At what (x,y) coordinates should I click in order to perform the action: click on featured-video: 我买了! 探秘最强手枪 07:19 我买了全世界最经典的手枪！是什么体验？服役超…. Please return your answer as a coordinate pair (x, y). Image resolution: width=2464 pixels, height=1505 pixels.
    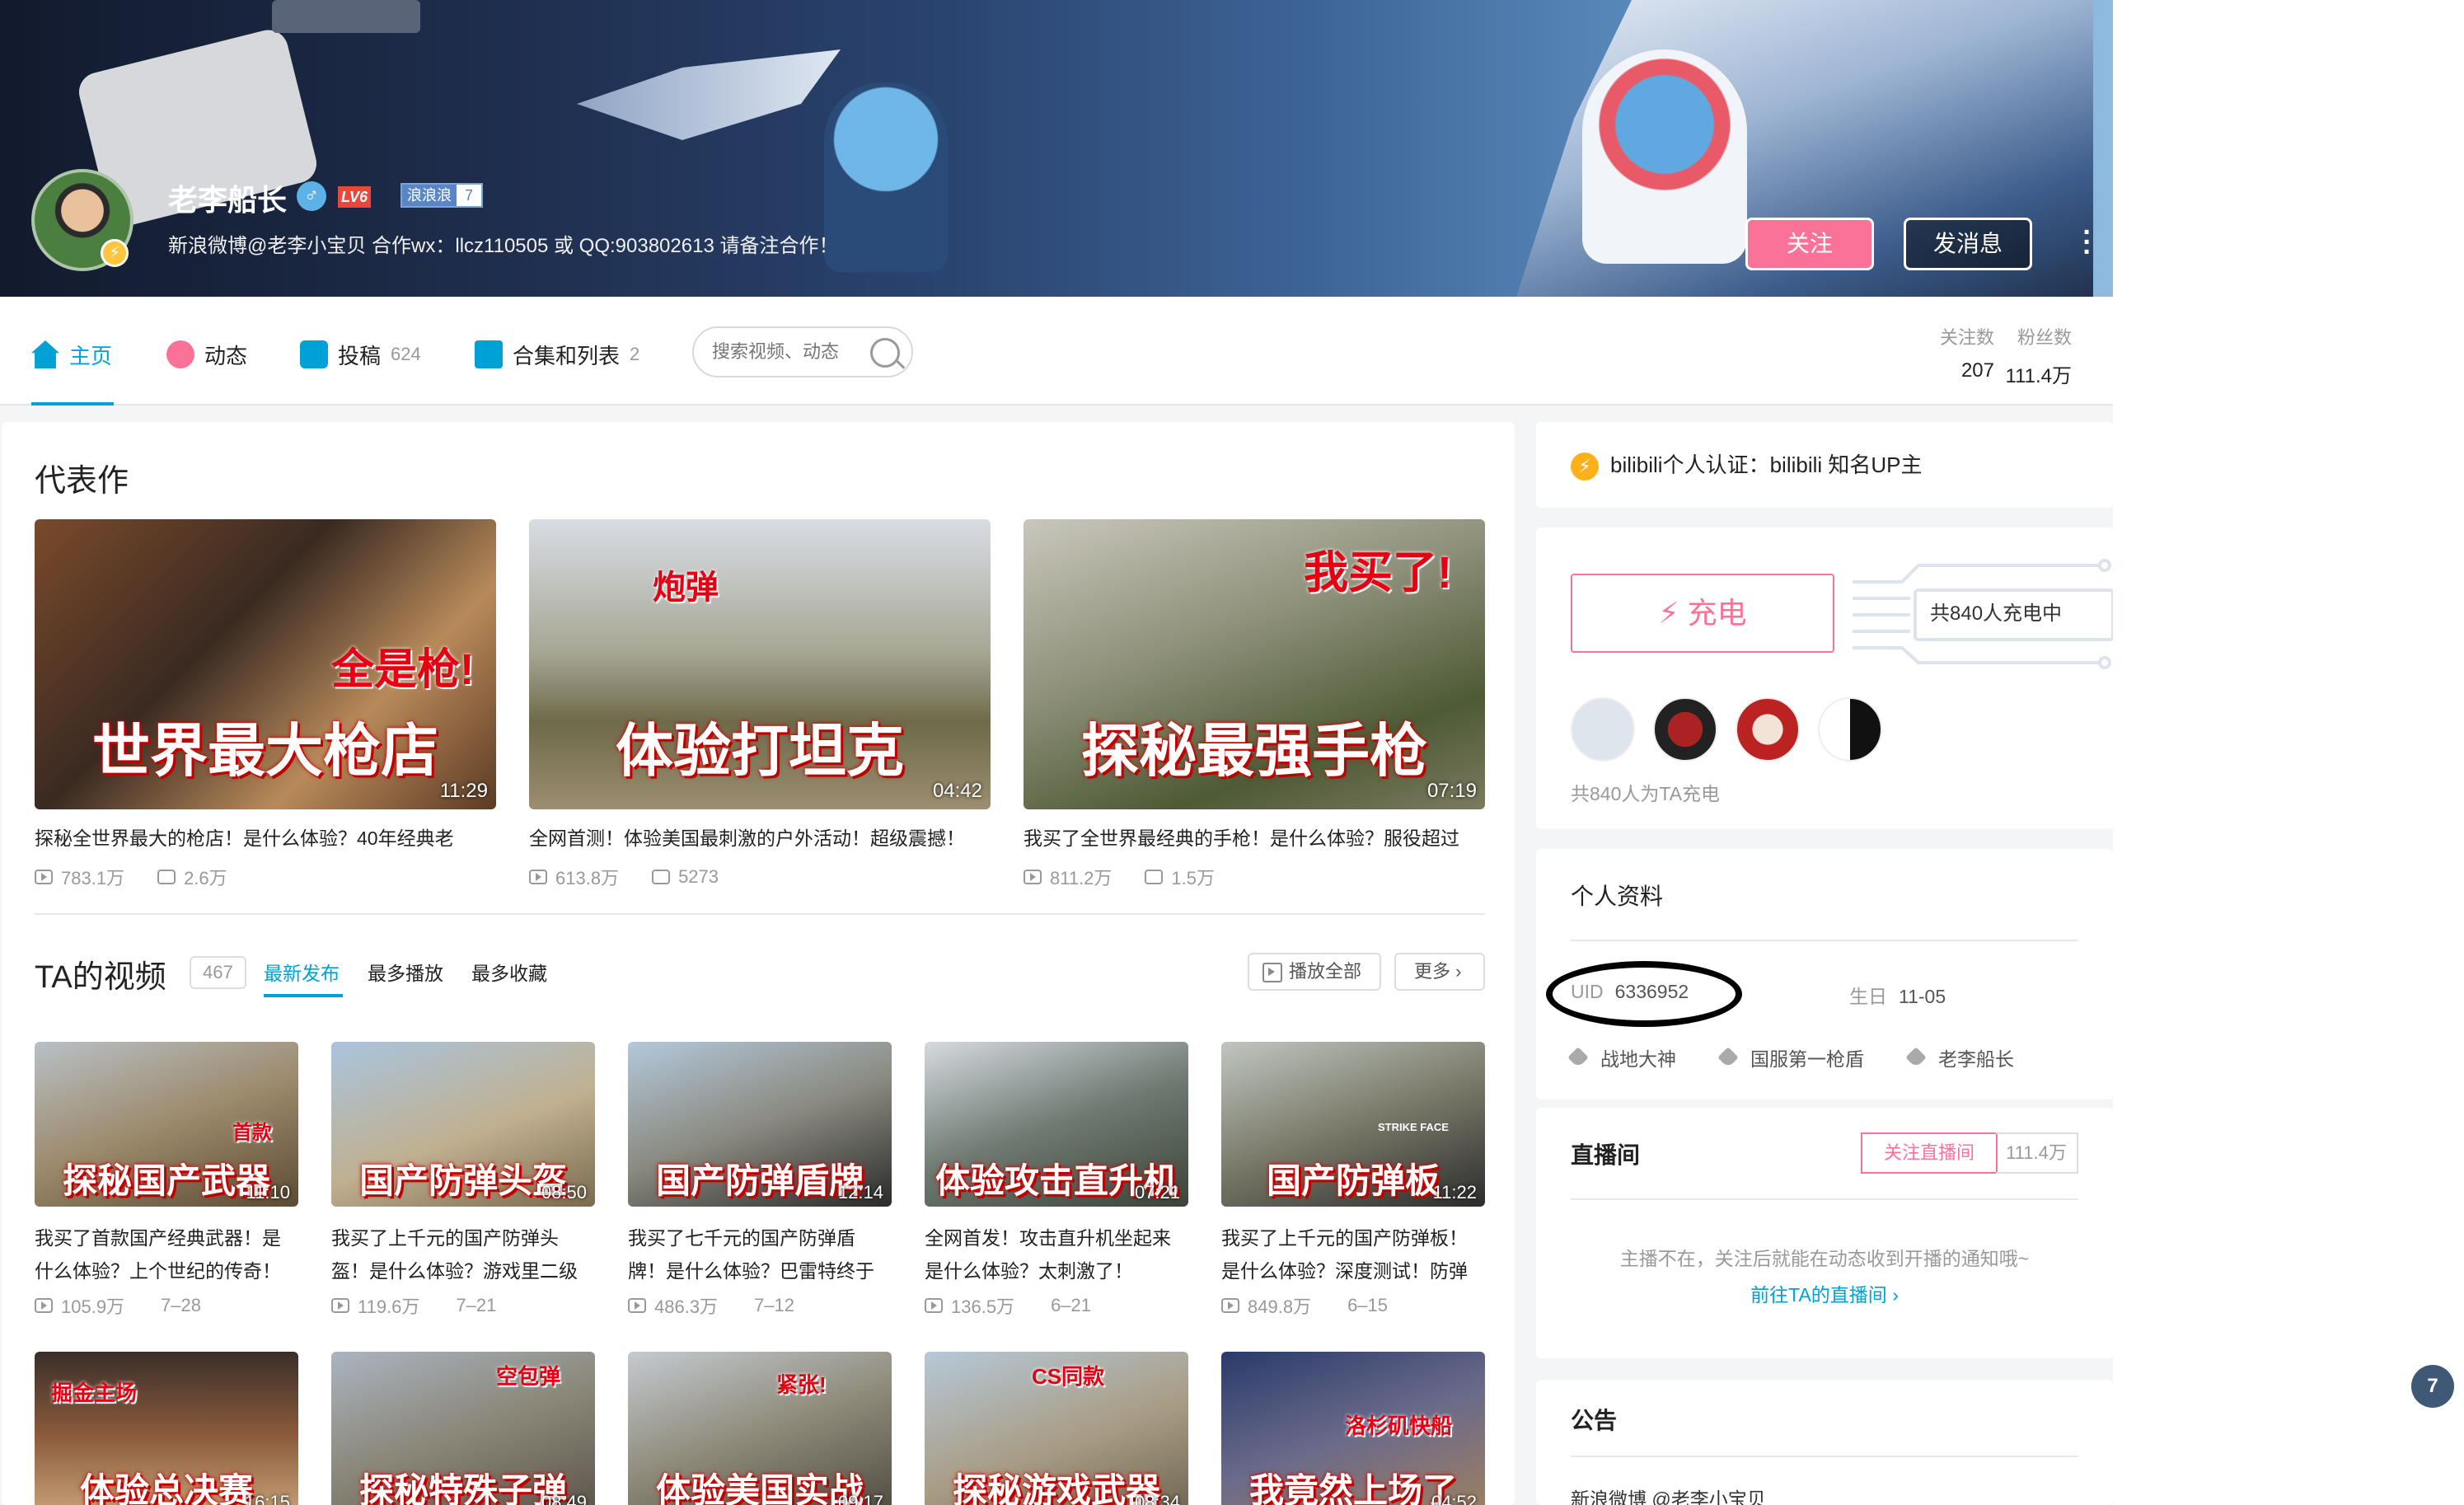
    Looking at the image, I should click on (1255, 704).